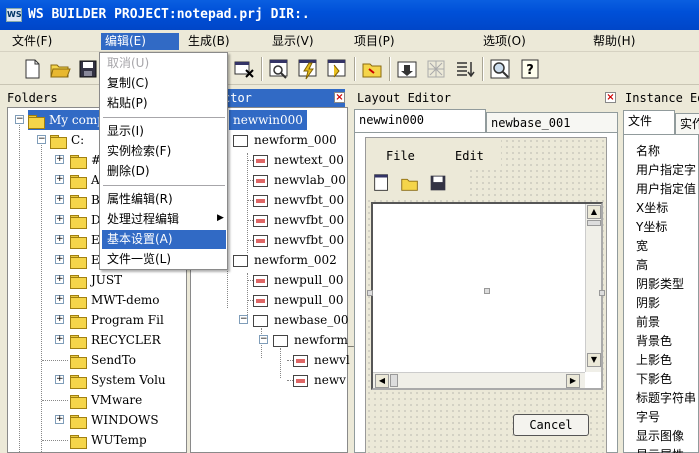 This screenshot has height=453, width=699. Describe the element at coordinates (654, 360) in the screenshot. I see `property-name: 上影色` at that location.